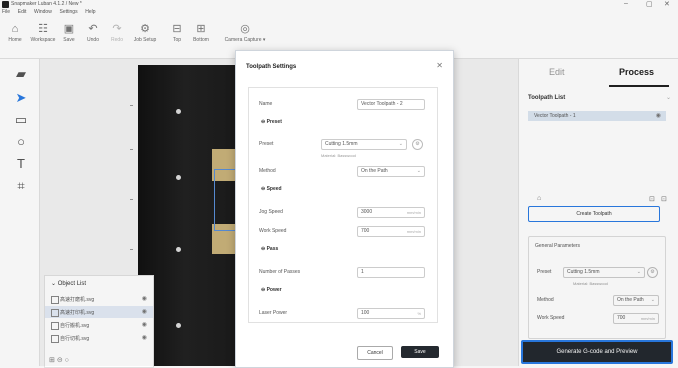  Describe the element at coordinates (391, 104) in the screenshot. I see `name-input: Vector Toolpath - 2` at that location.